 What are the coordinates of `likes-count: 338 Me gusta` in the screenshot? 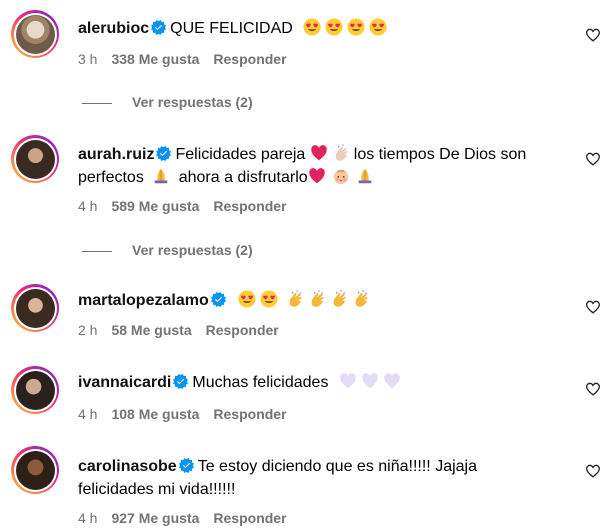 It's located at (155, 59).